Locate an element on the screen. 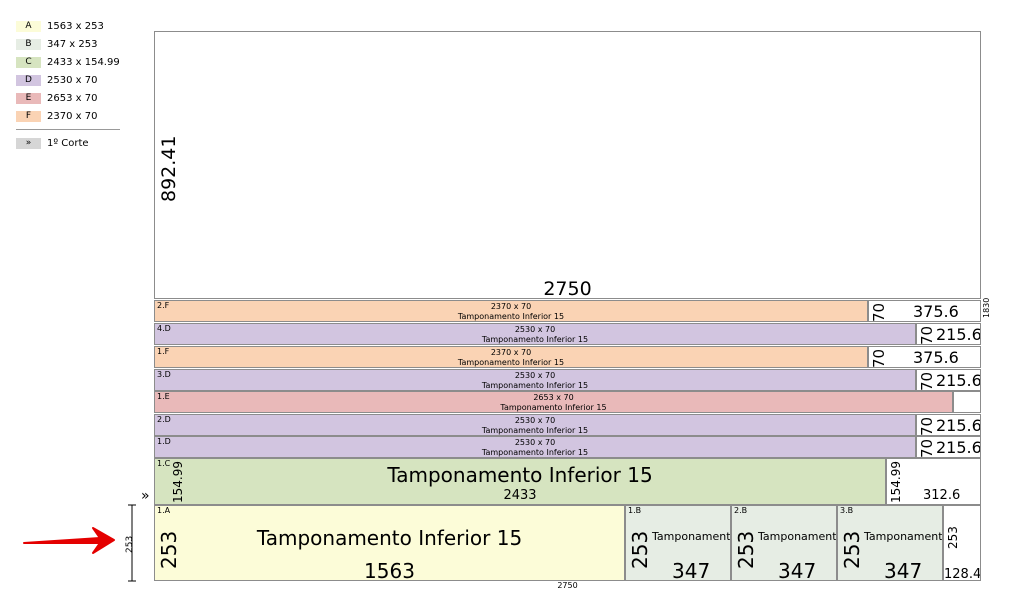  legend-size: 2433 x 154.99 is located at coordinates (83, 62).